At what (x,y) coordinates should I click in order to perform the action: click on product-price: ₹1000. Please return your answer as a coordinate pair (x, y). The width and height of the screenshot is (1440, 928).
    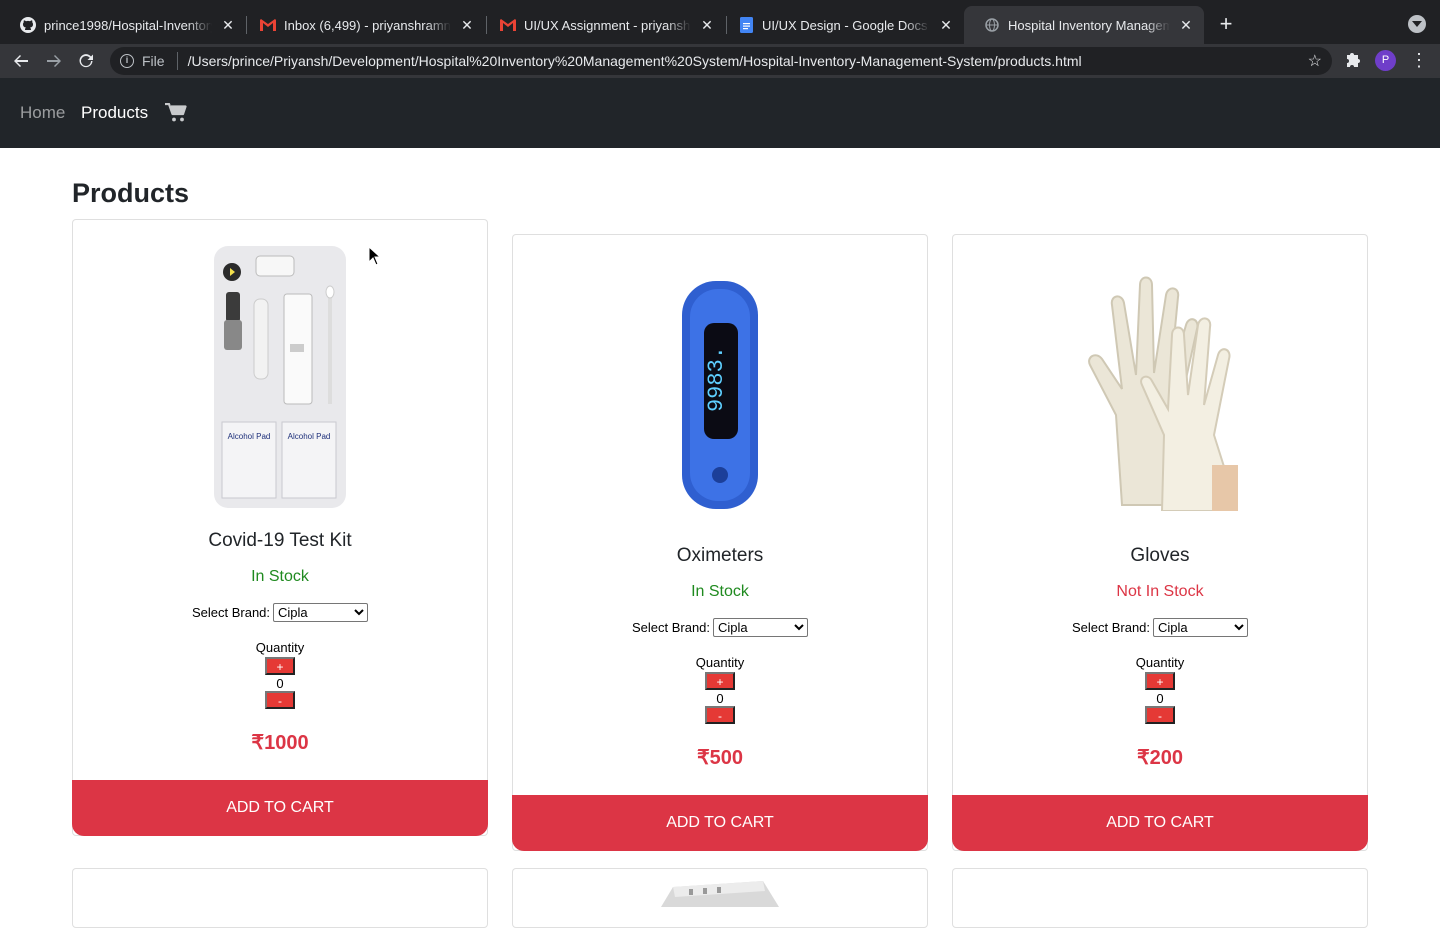
    Looking at the image, I should click on (280, 743).